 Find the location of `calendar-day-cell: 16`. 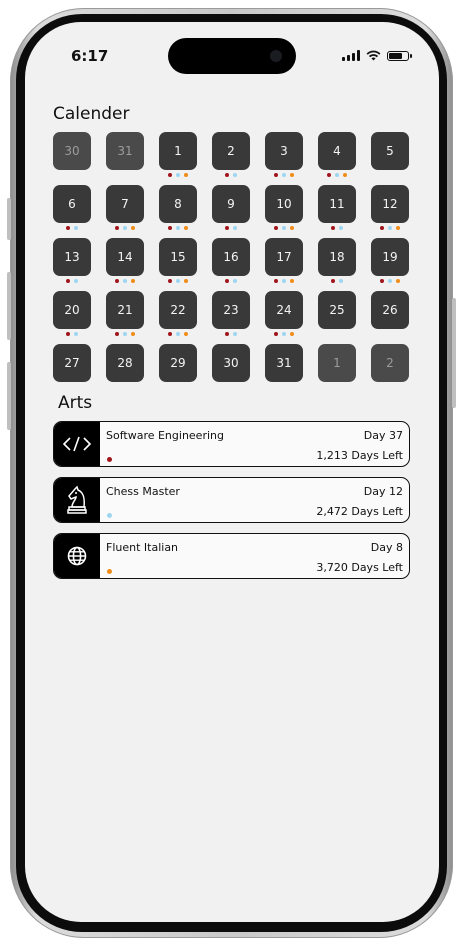

calendar-day-cell: 16 is located at coordinates (231, 260).